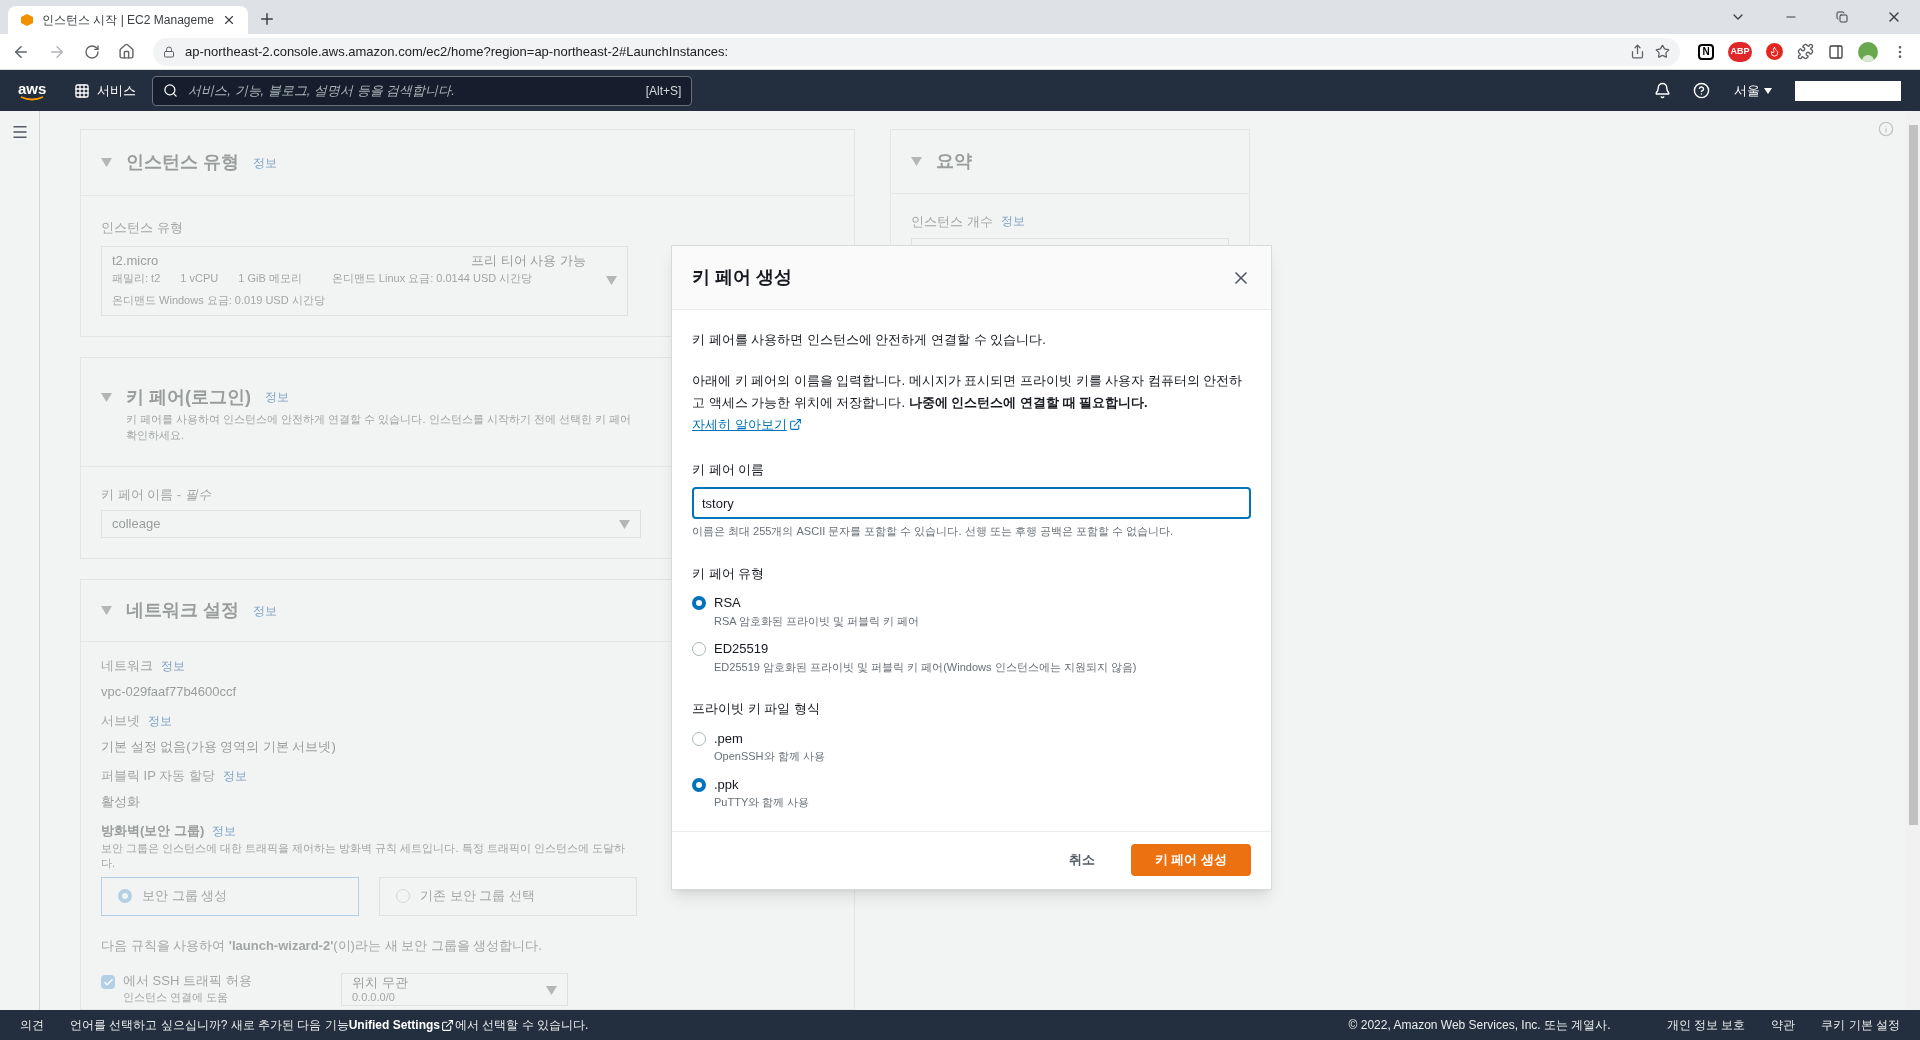 The image size is (1920, 1040). I want to click on browser-tab: 인스턴스 시작 | EC2 Manageme, so click(128, 20).